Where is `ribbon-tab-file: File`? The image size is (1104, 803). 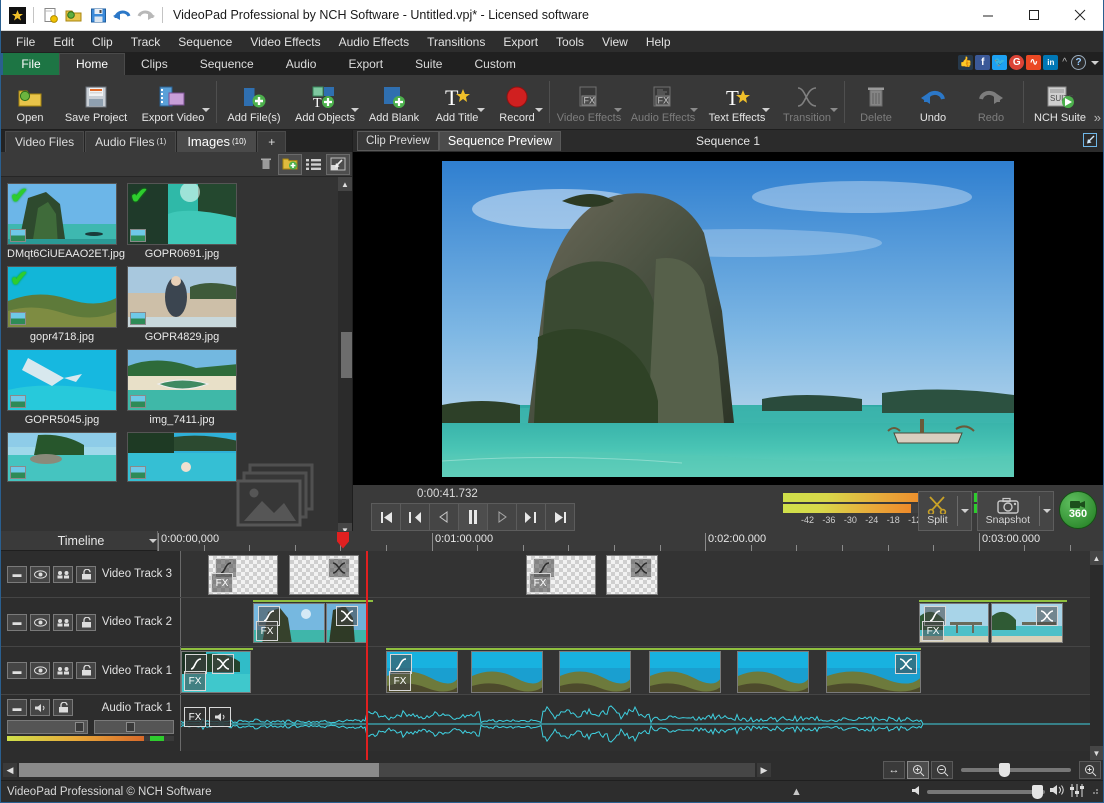 ribbon-tab-file: File is located at coordinates (30, 64).